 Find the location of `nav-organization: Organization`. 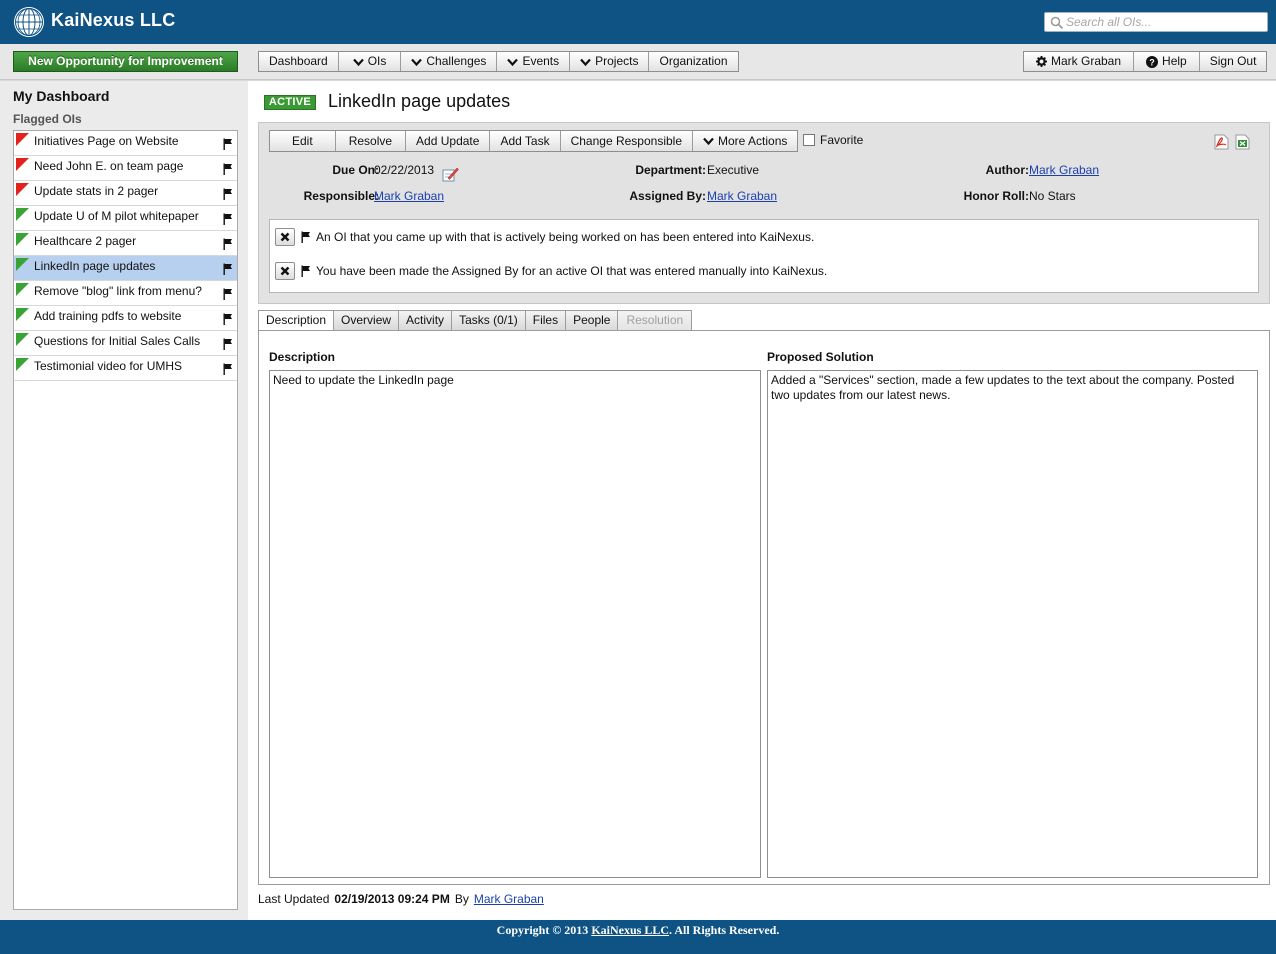

nav-organization: Organization is located at coordinates (693, 61).